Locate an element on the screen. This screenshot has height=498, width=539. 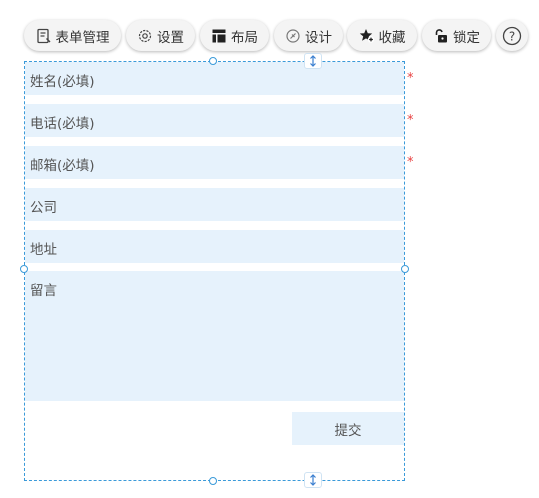
lock-label: 锁定 is located at coordinates (466, 37).